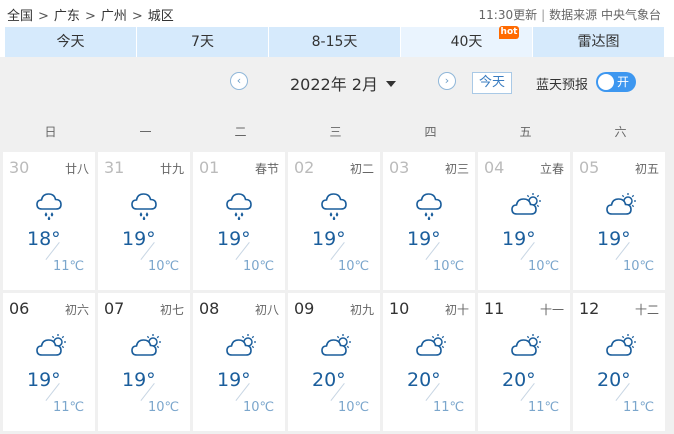 This screenshot has height=434, width=674. What do you see at coordinates (334, 84) in the screenshot?
I see `month-label: 2022年 2月` at bounding box center [334, 84].